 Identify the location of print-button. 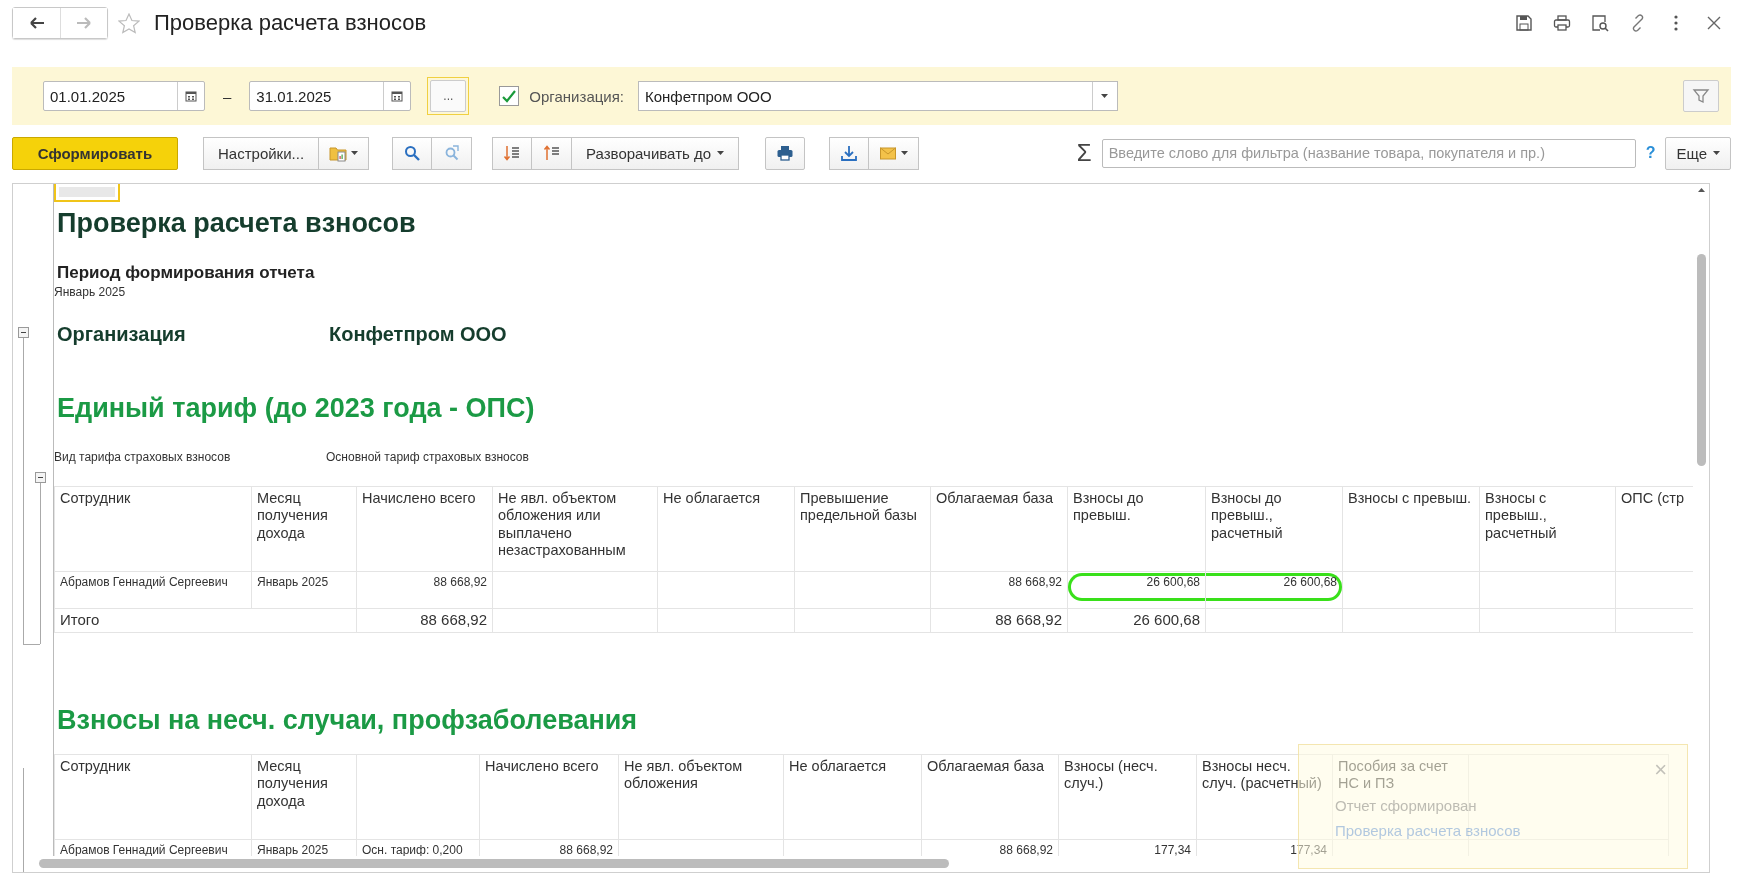
(785, 153).